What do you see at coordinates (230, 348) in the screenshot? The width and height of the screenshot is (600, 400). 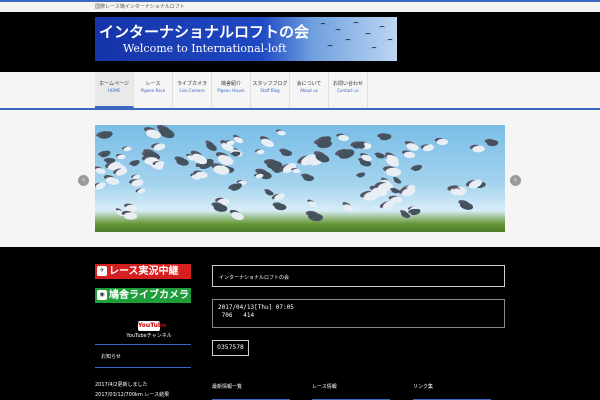 I see `visitor-counter: 0357578` at bounding box center [230, 348].